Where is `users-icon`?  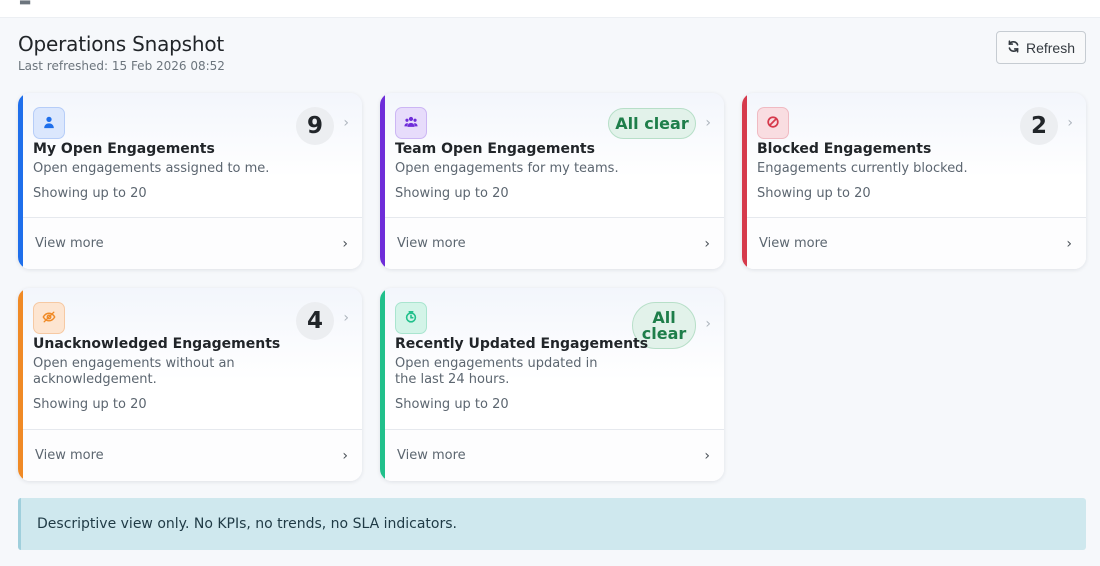 users-icon is located at coordinates (411, 123).